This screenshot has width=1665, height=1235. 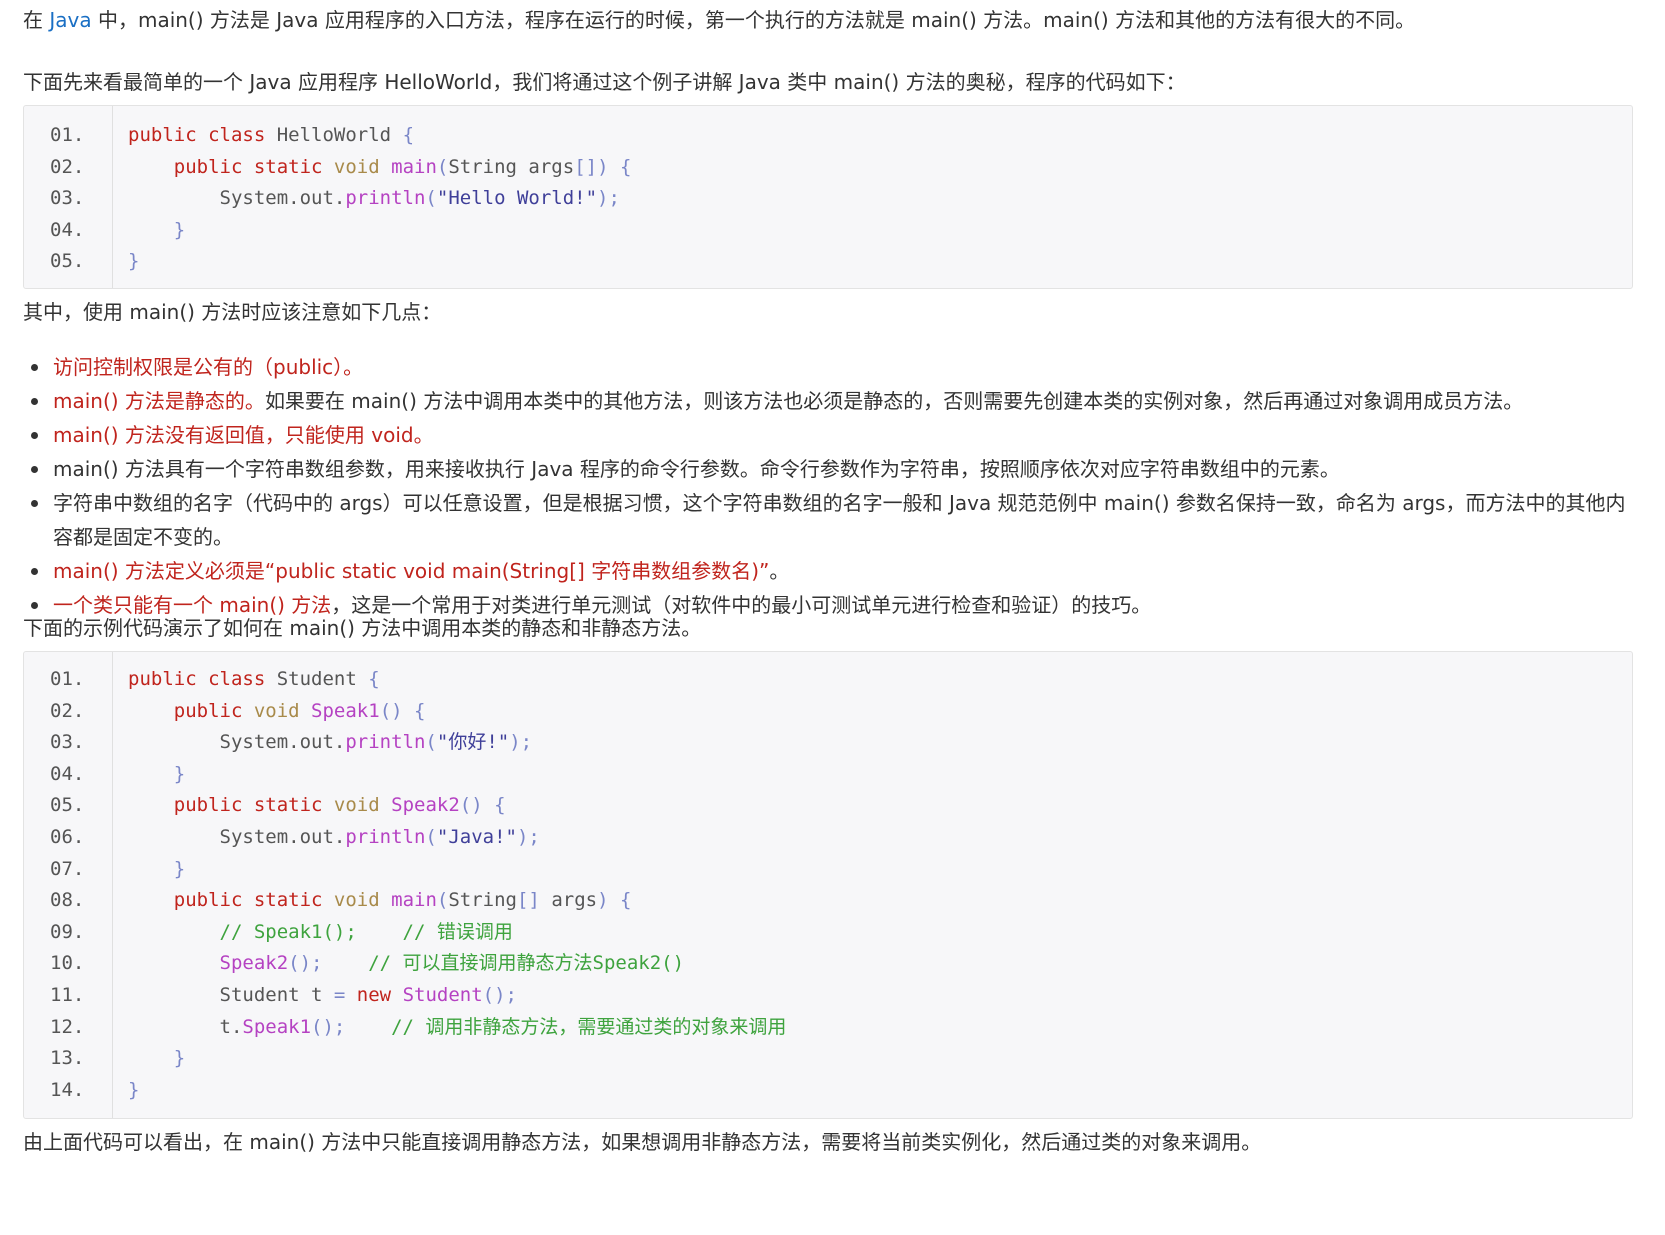 I want to click on code-token: []), so click(x=591, y=166).